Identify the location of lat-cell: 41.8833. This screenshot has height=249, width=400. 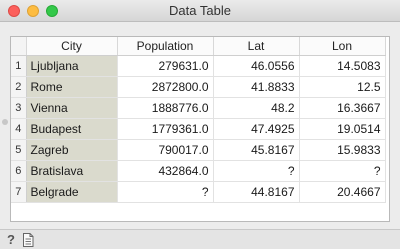
(256, 87).